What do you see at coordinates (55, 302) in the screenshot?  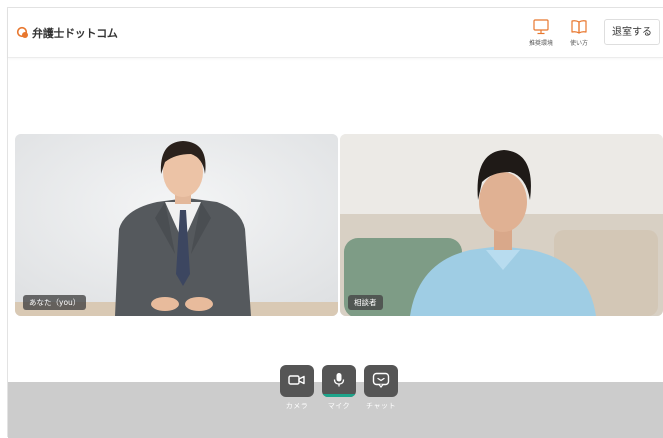 I see `participant-label-self: あなた（you）` at bounding box center [55, 302].